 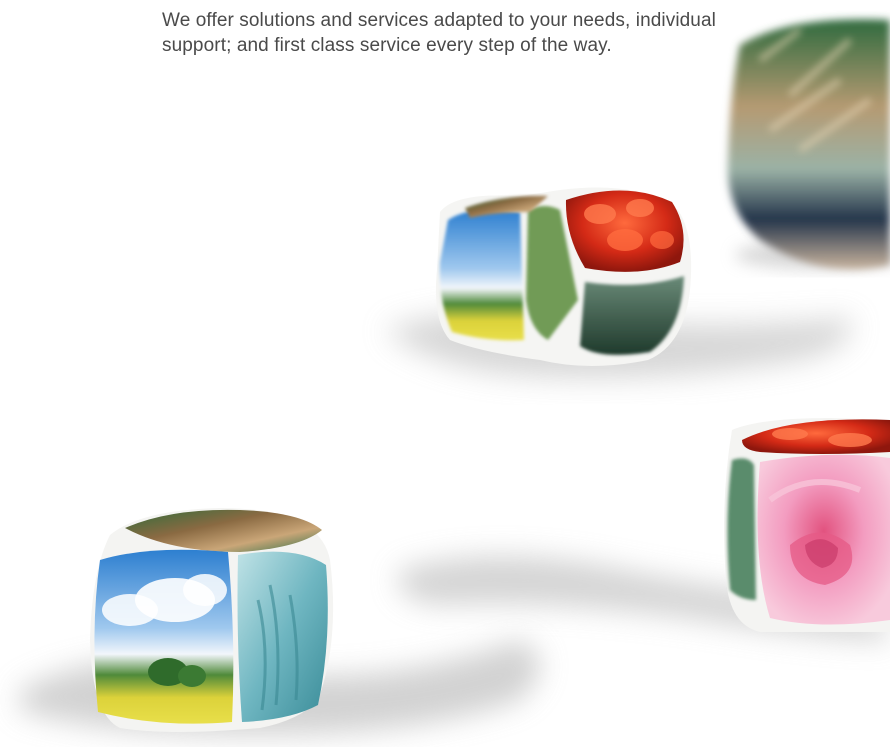 What do you see at coordinates (808, 144) in the screenshot?
I see `die-blurred-top-right` at bounding box center [808, 144].